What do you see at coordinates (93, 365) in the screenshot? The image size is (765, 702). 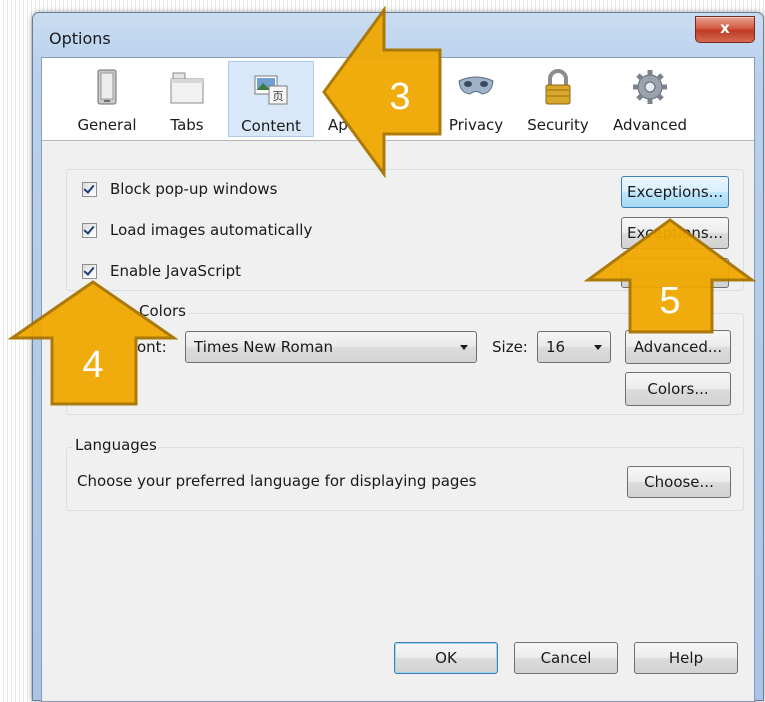 I see `callout-number-4: 4` at bounding box center [93, 365].